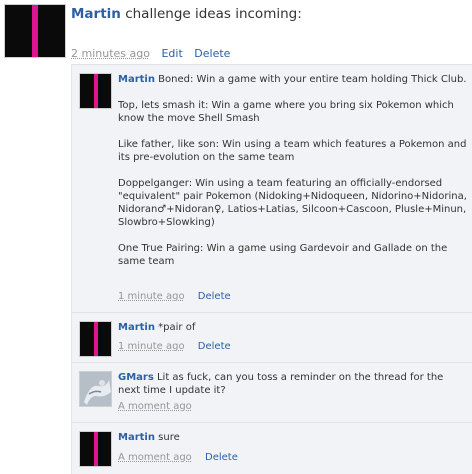 This screenshot has width=472, height=474. I want to click on comment-meta: A moment ago Delete, so click(178, 457).